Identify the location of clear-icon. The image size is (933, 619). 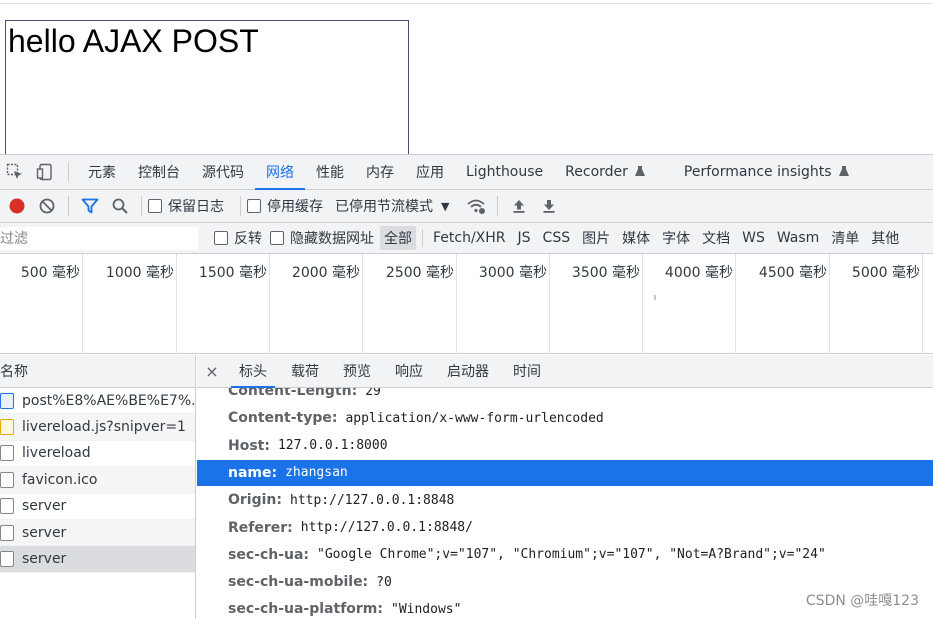
(47, 206).